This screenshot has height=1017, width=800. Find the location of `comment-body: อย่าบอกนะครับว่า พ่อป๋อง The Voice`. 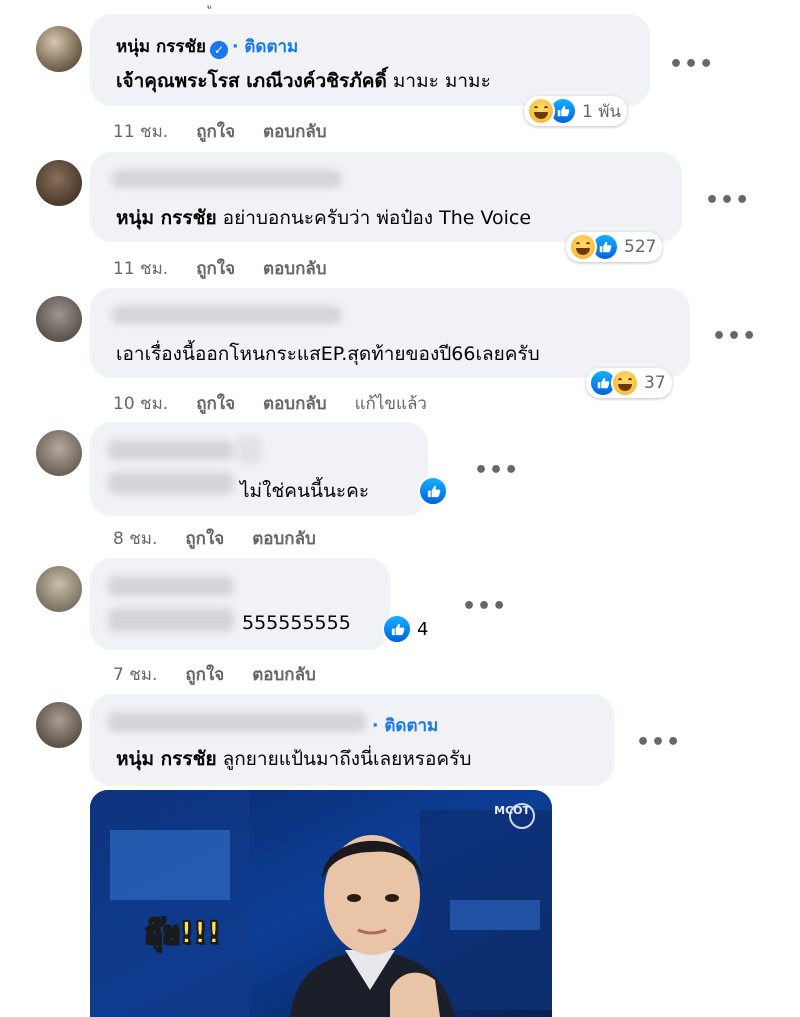

comment-body: อย่าบอกนะครับว่า พ่อป๋อง The Voice is located at coordinates (377, 218).